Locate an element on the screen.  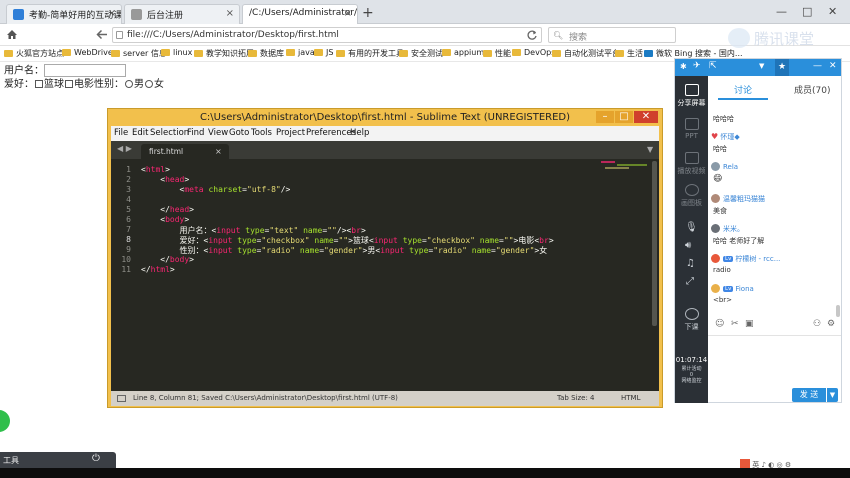
settings-gear-icon: ⚙ is located at coordinates (831, 324).